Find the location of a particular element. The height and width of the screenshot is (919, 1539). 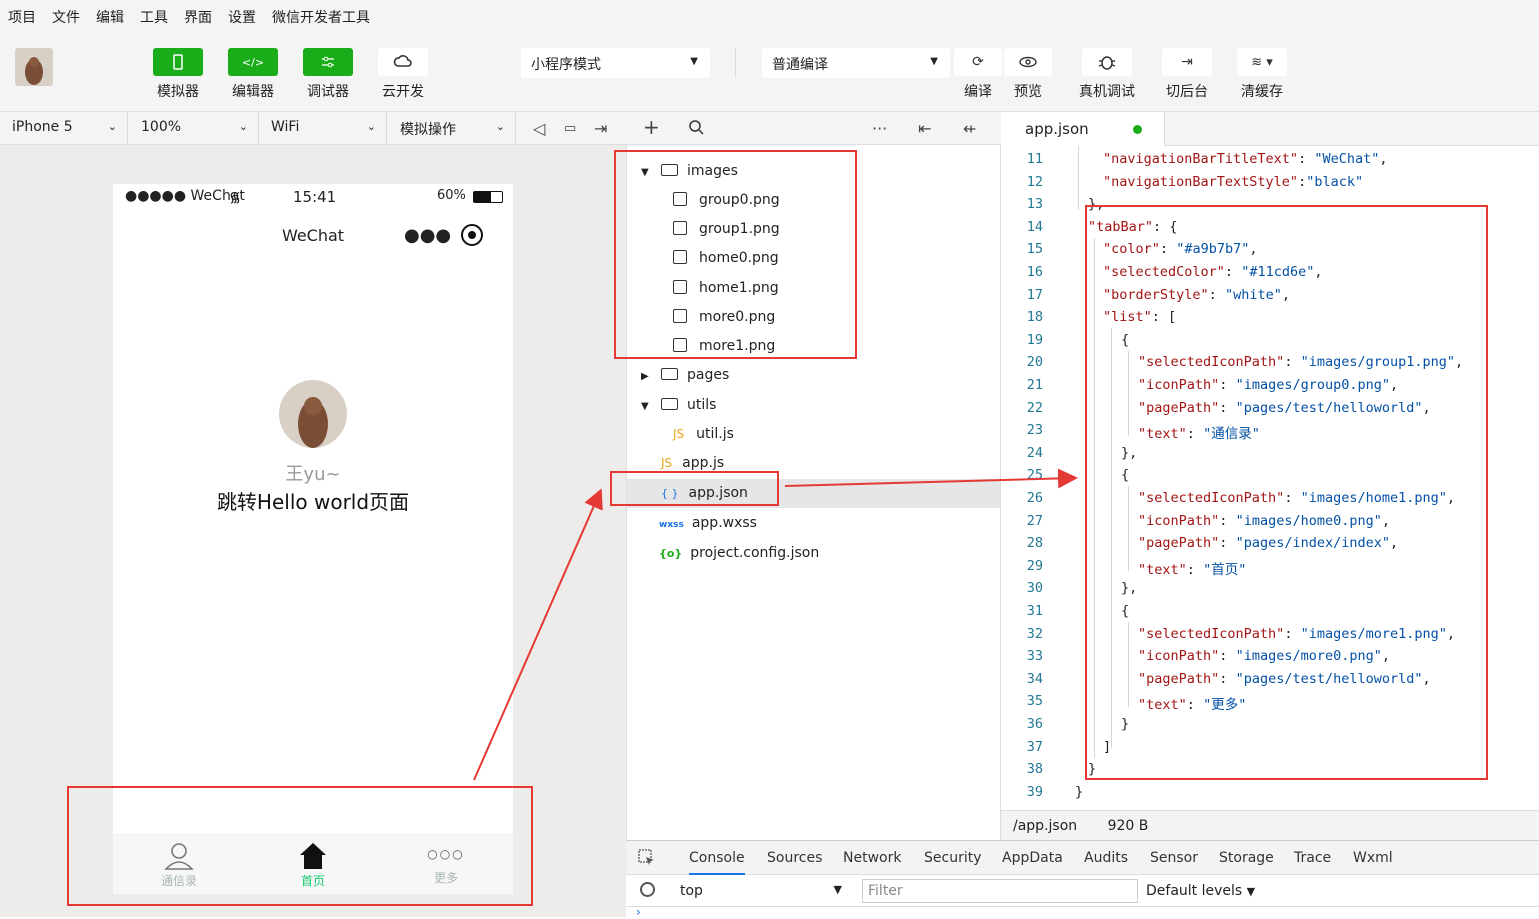

line-number: 28 is located at coordinates (1034, 543).